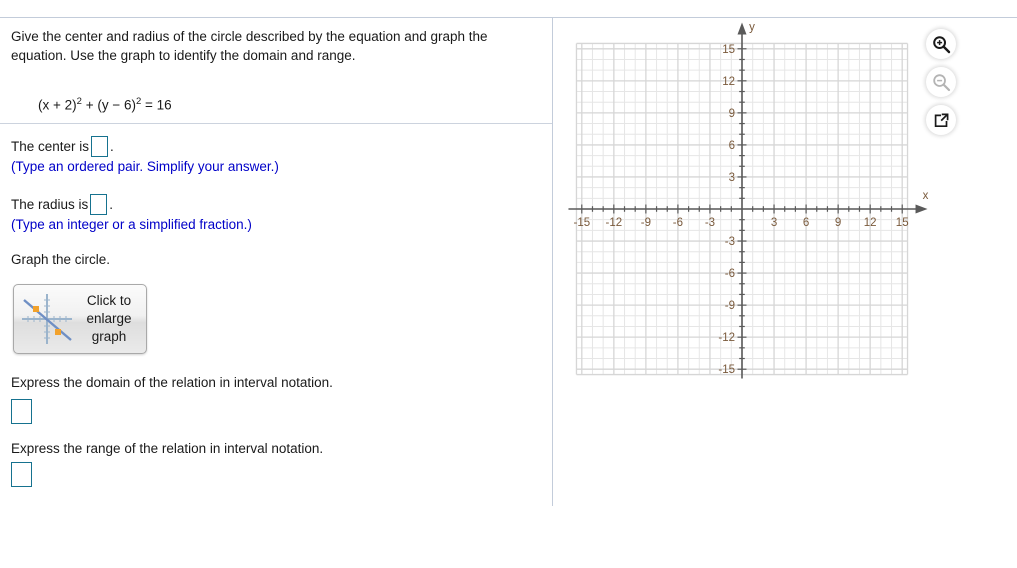 The image size is (1017, 568). What do you see at coordinates (276, 123) in the screenshot?
I see `section-divider` at bounding box center [276, 123].